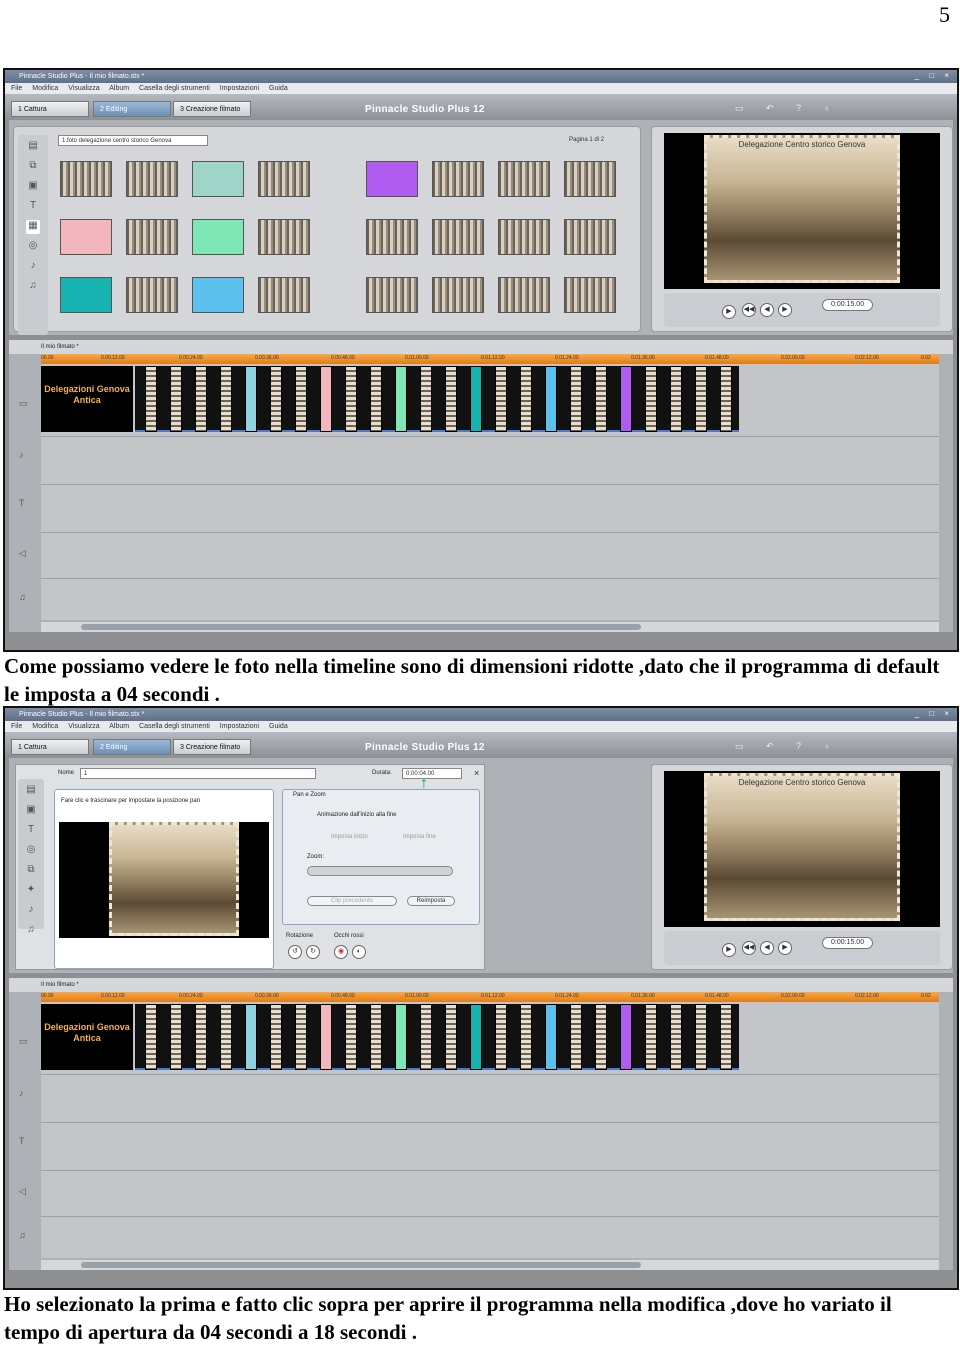 The height and width of the screenshot is (1346, 960). I want to click on animate-checkbox-label: Animazione dall'inizio alla fine, so click(357, 815).